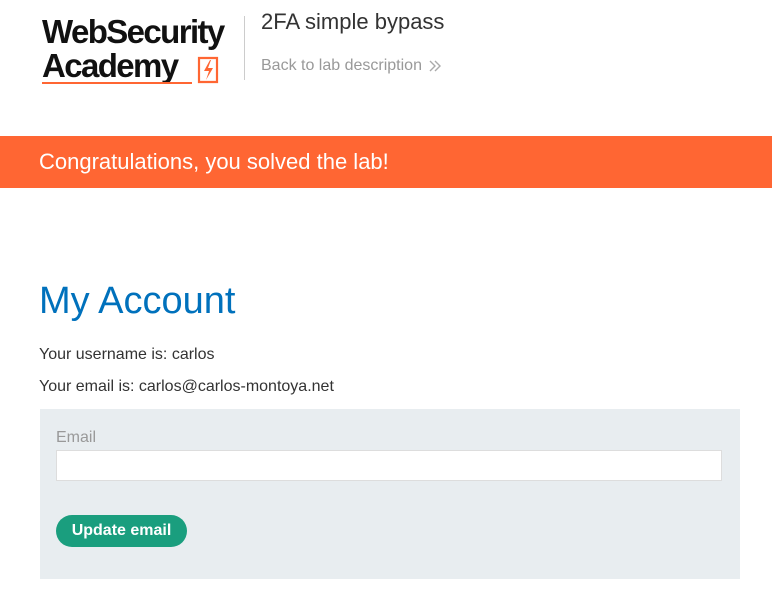 The width and height of the screenshot is (772, 611). What do you see at coordinates (137, 301) in the screenshot?
I see `page-title: My Account` at bounding box center [137, 301].